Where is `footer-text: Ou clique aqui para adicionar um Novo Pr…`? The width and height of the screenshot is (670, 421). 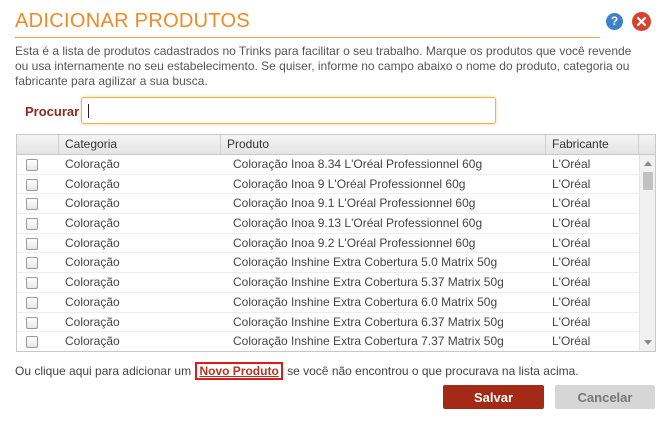 footer-text: Ou clique aqui para adicionar um Novo Pr… is located at coordinates (297, 371).